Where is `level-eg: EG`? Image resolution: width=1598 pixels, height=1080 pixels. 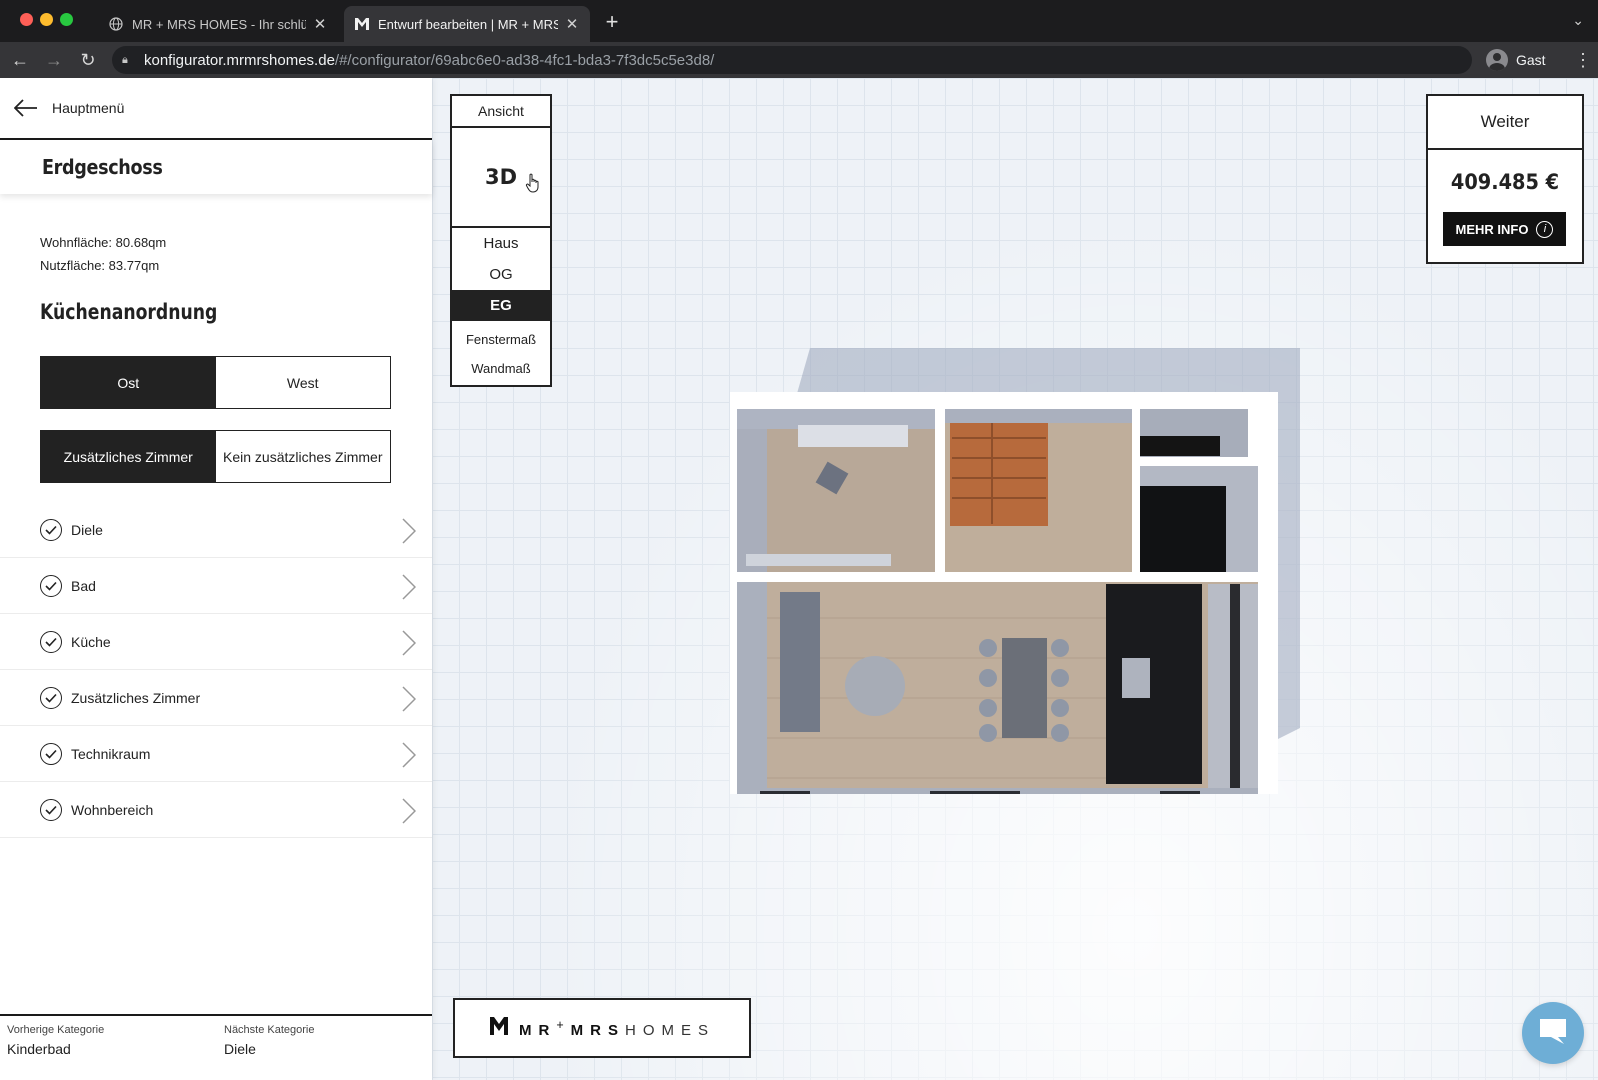 level-eg: EG is located at coordinates (501, 305).